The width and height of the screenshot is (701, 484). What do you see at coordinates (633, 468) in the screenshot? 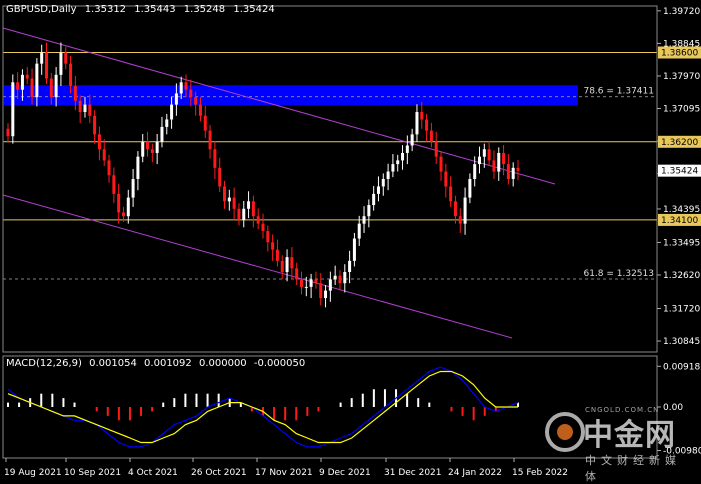
I see `watermark-subtitle: 中文财经新媒体` at bounding box center [633, 468].